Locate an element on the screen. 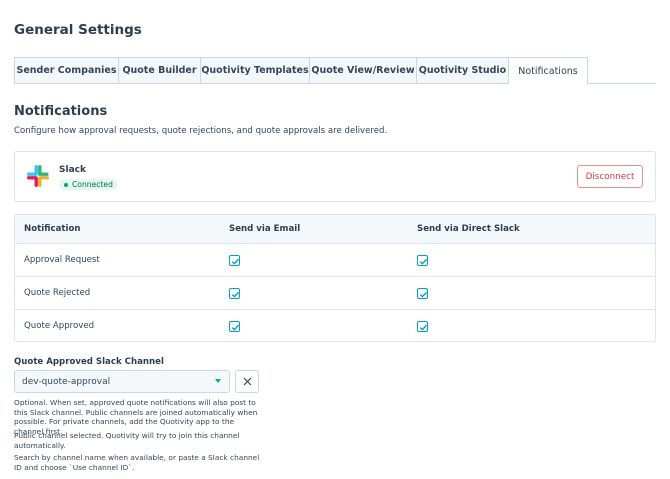 The image size is (670, 479). slack-name: Slack is located at coordinates (72, 170).